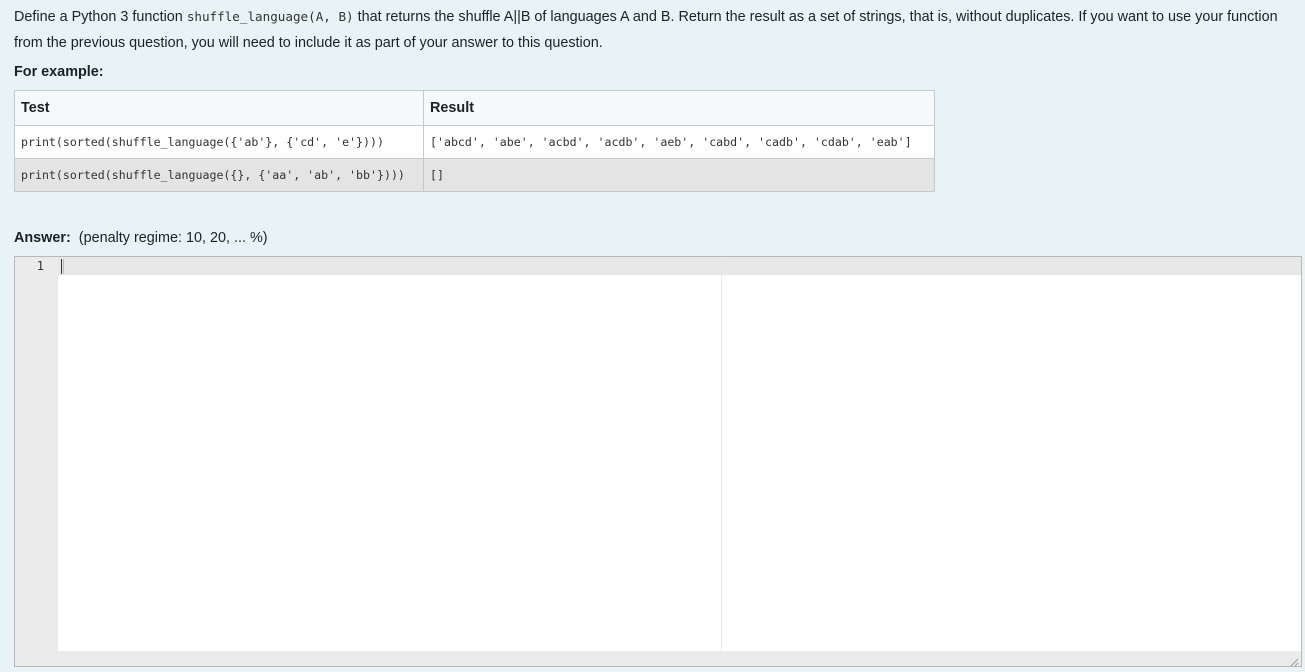 The image size is (1305, 672). I want to click on examples-header-row: Test Result, so click(474, 108).